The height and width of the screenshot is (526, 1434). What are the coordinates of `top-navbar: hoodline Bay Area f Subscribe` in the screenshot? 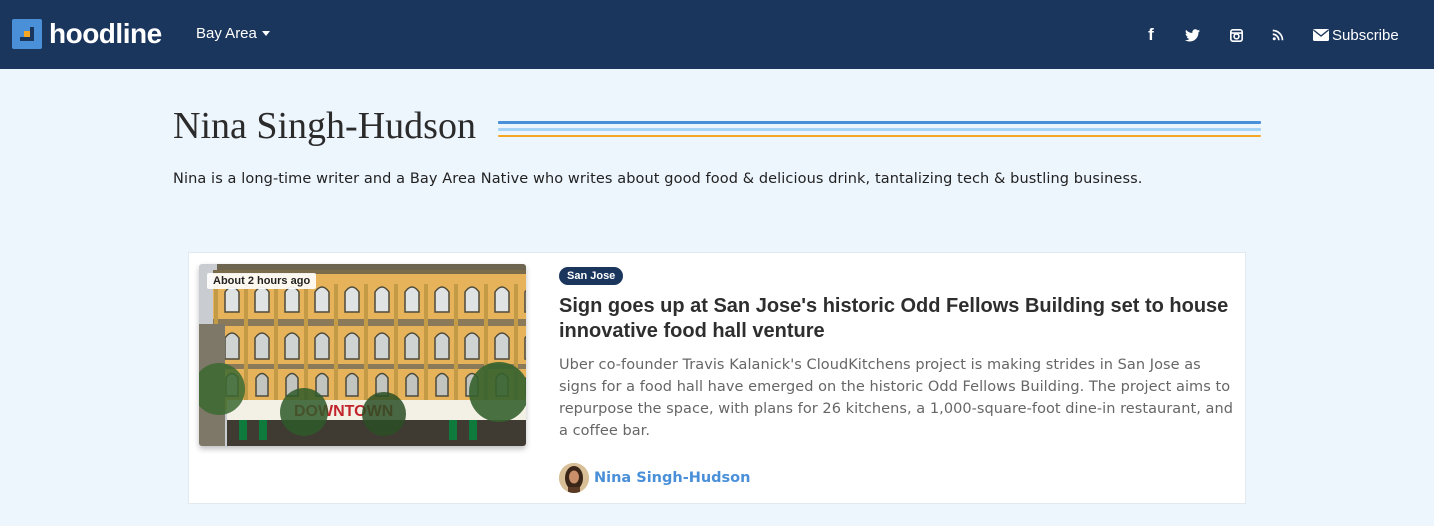 It's located at (717, 34).